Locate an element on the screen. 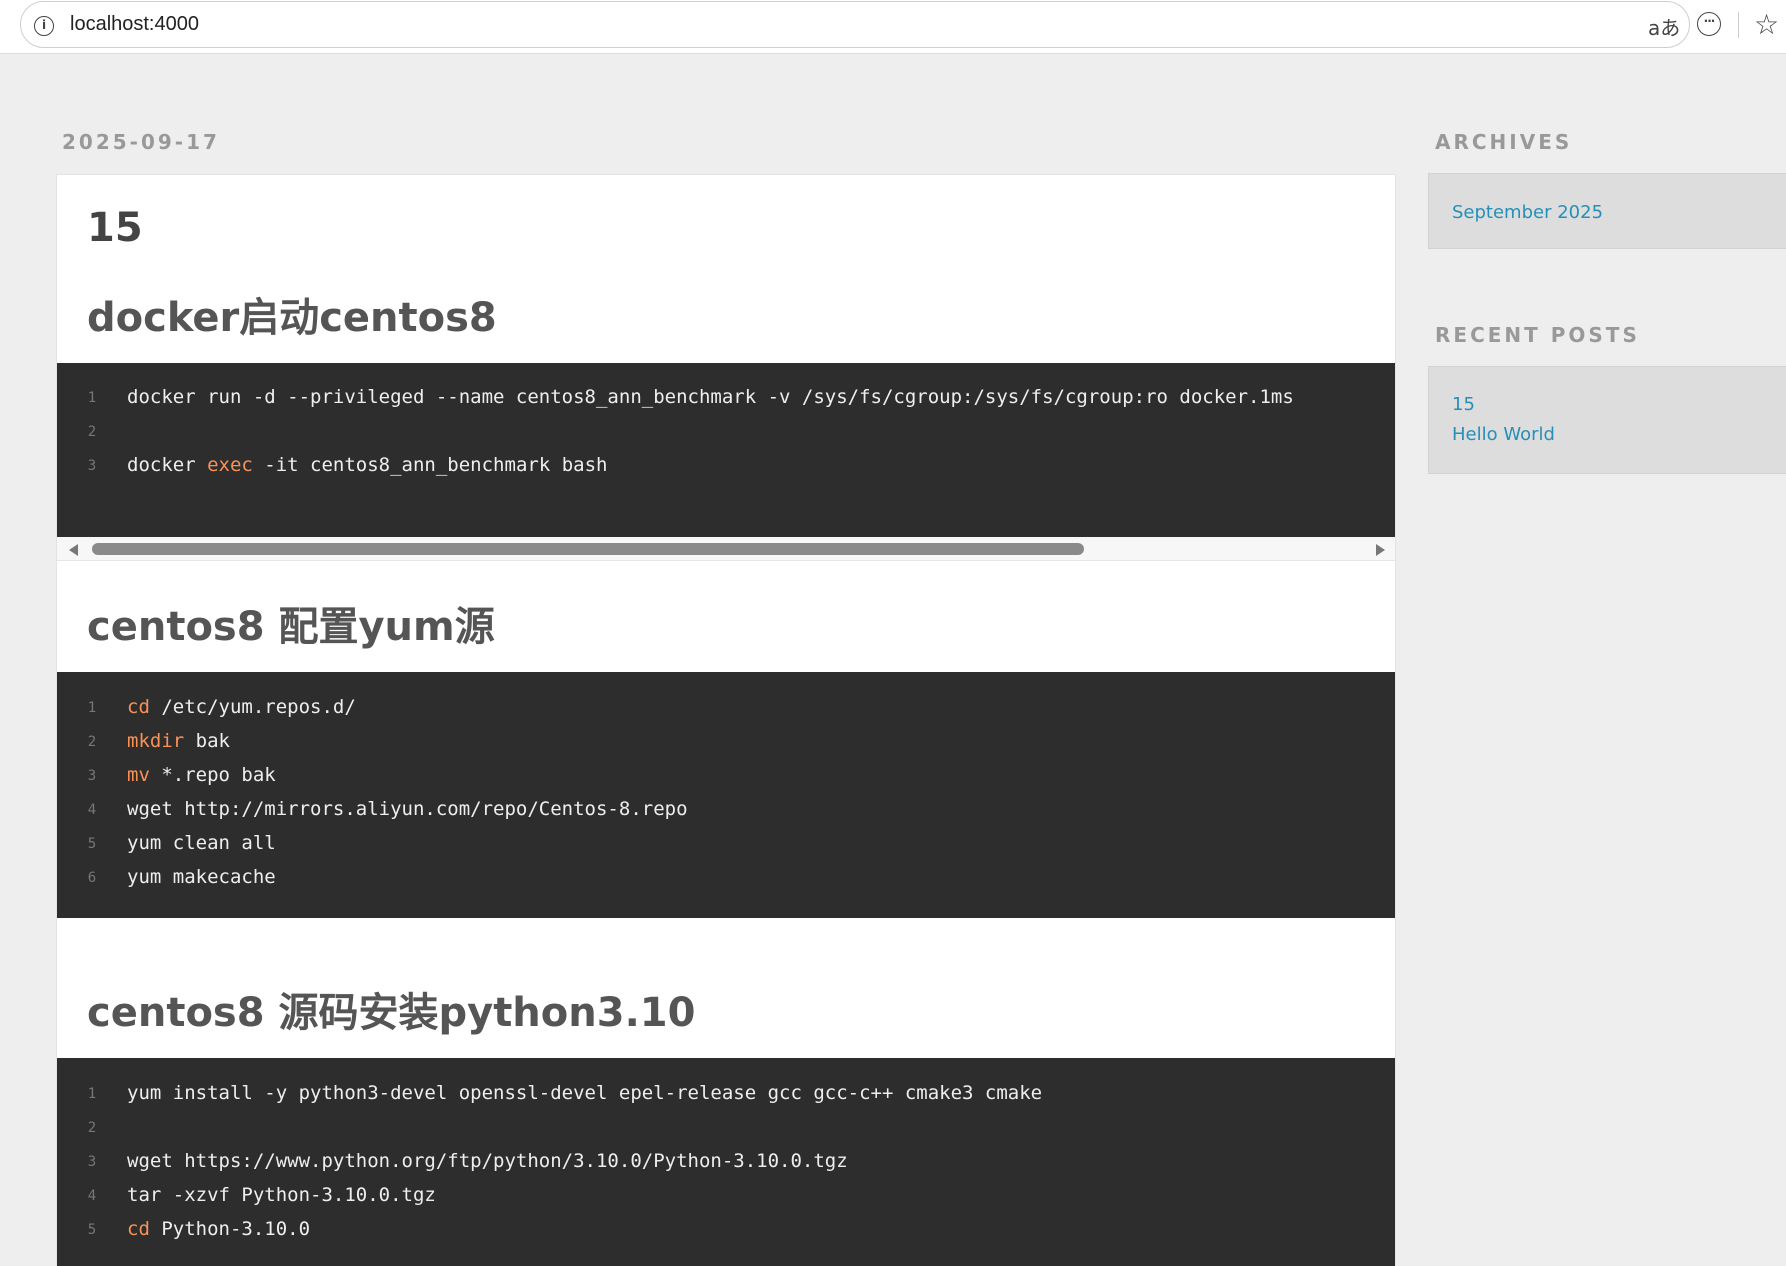 The height and width of the screenshot is (1266, 1786). code-text: mv *.repo bak is located at coordinates (201, 775).